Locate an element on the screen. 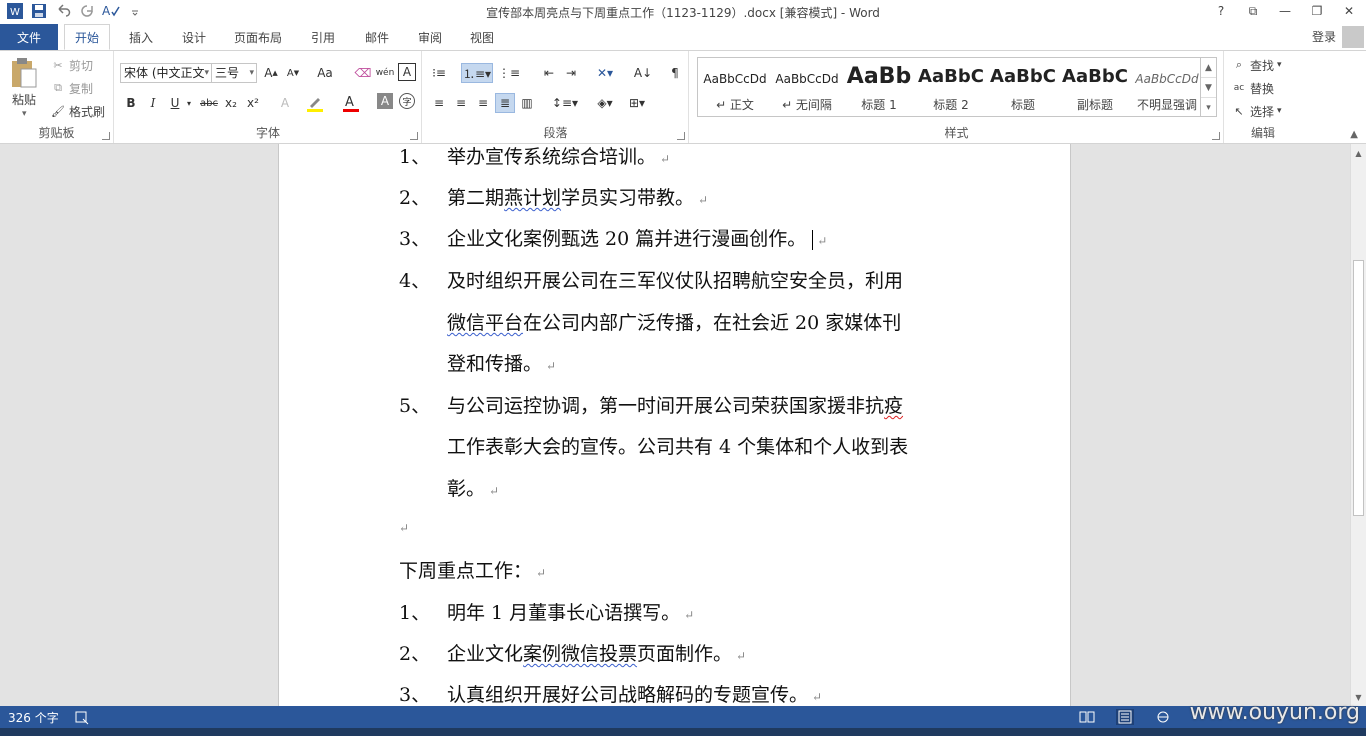  paste-button: 粘贴 ▾ is located at coordinates (26, 88).